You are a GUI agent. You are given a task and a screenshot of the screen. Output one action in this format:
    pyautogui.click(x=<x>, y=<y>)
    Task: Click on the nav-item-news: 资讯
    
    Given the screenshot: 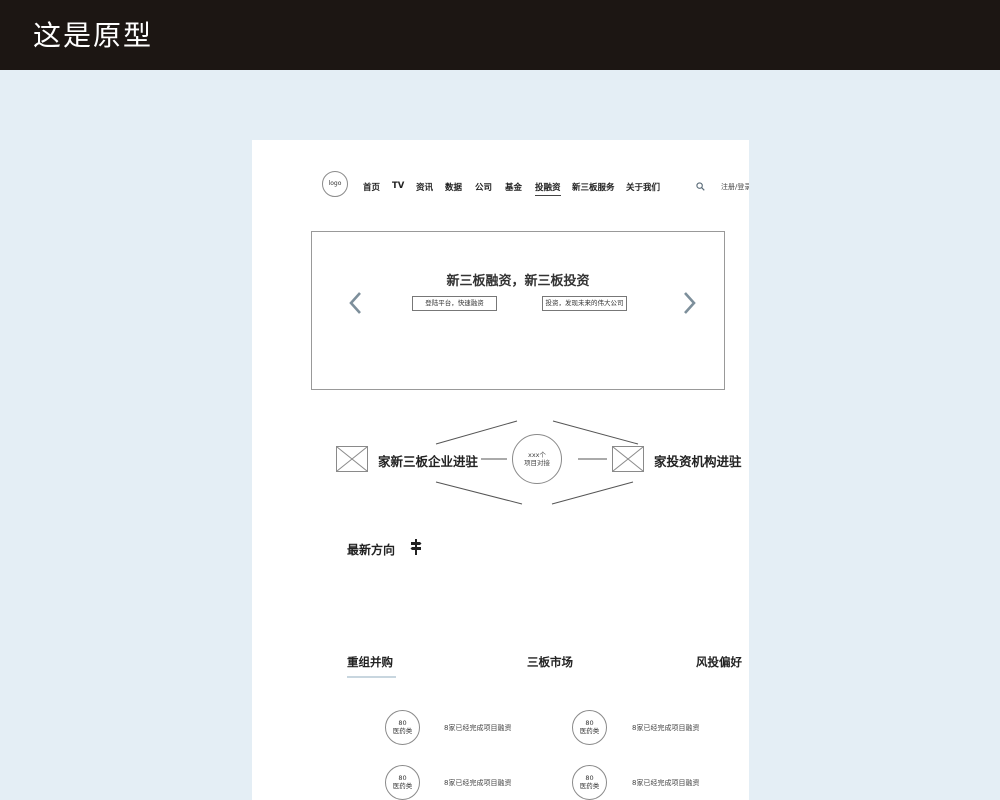 What is the action you would take?
    pyautogui.click(x=424, y=187)
    